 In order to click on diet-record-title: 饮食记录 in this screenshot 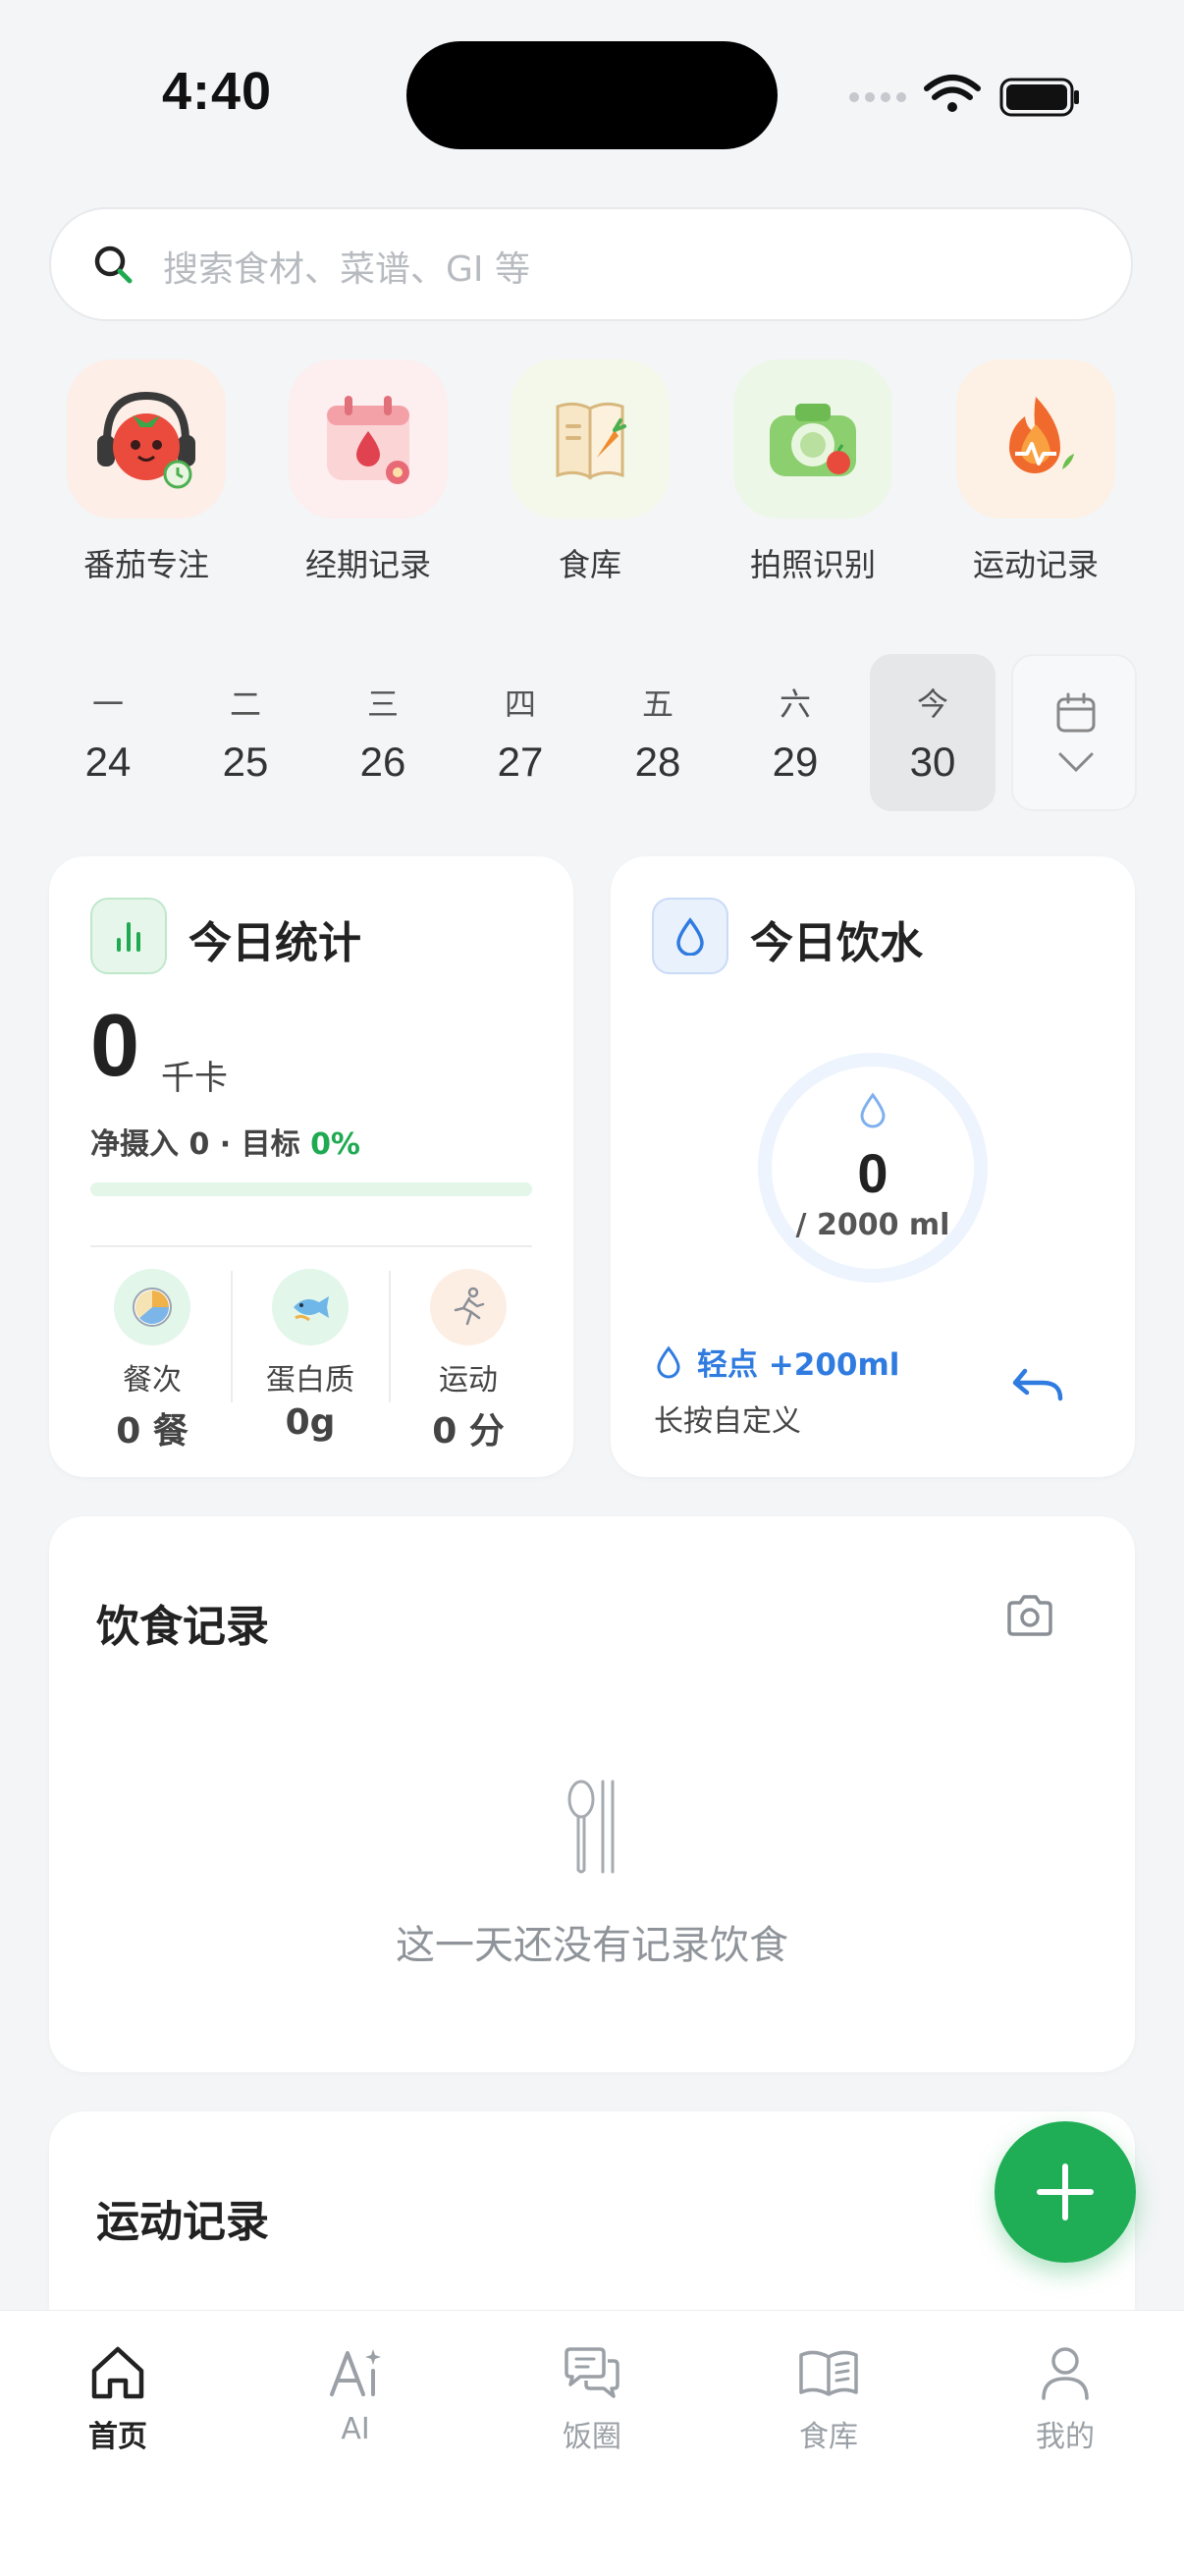, I will do `click(183, 1627)`.